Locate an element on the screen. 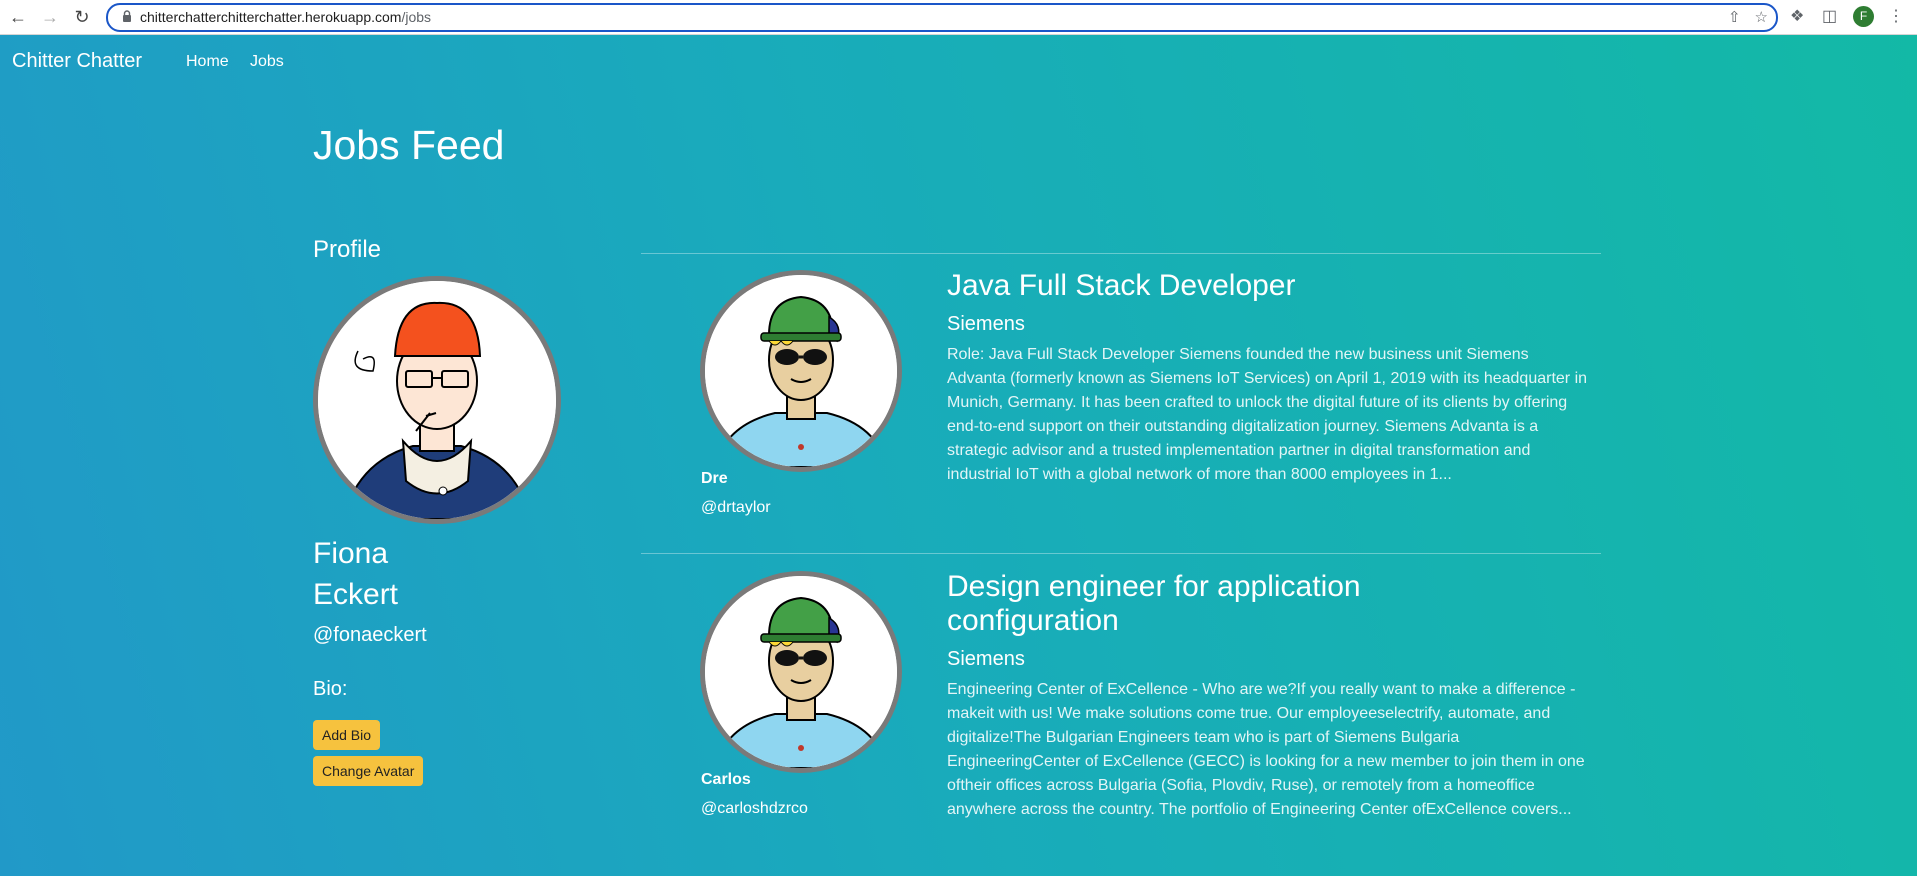  brand-logo: Chitter Chatter is located at coordinates (77, 61).